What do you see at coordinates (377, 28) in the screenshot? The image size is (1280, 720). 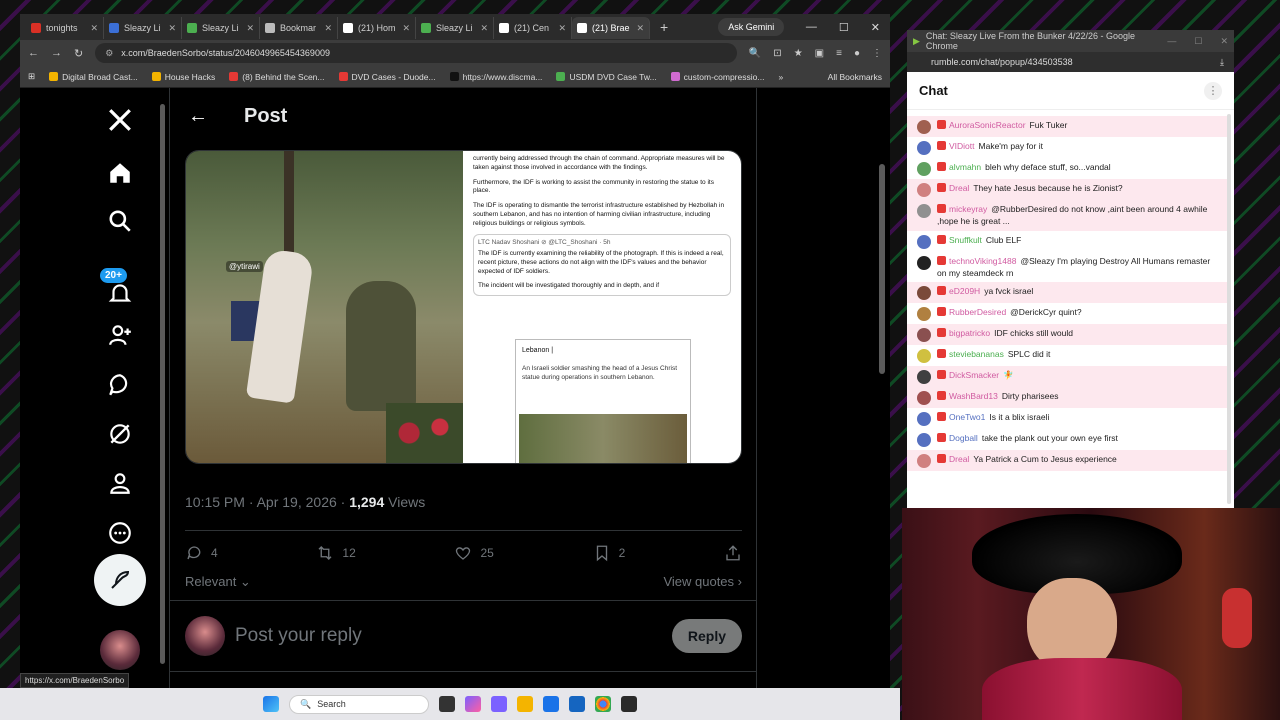 I see `browser-tab: (21) Hom ✕` at bounding box center [377, 28].